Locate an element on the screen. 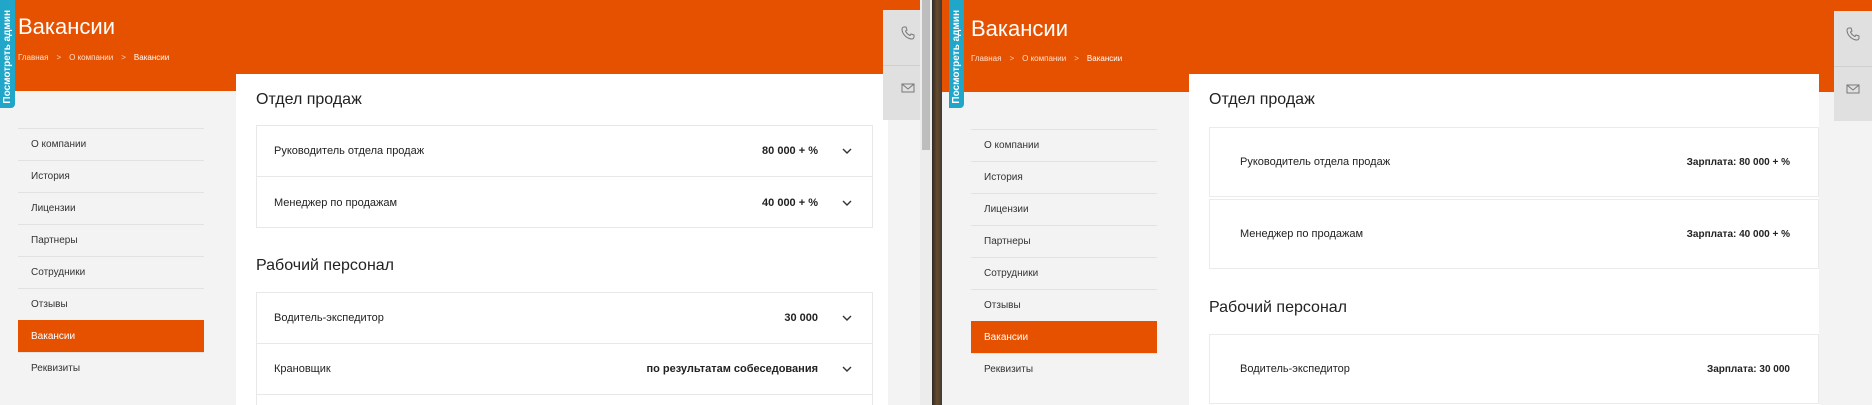 The image size is (1872, 405). vacancy-name: Крановщик is located at coordinates (302, 369).